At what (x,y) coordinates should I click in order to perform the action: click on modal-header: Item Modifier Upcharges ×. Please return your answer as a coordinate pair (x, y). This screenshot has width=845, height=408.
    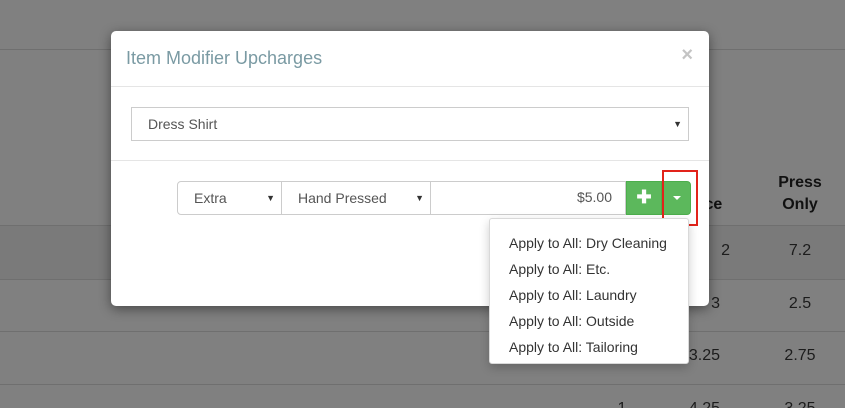
    Looking at the image, I should click on (410, 59).